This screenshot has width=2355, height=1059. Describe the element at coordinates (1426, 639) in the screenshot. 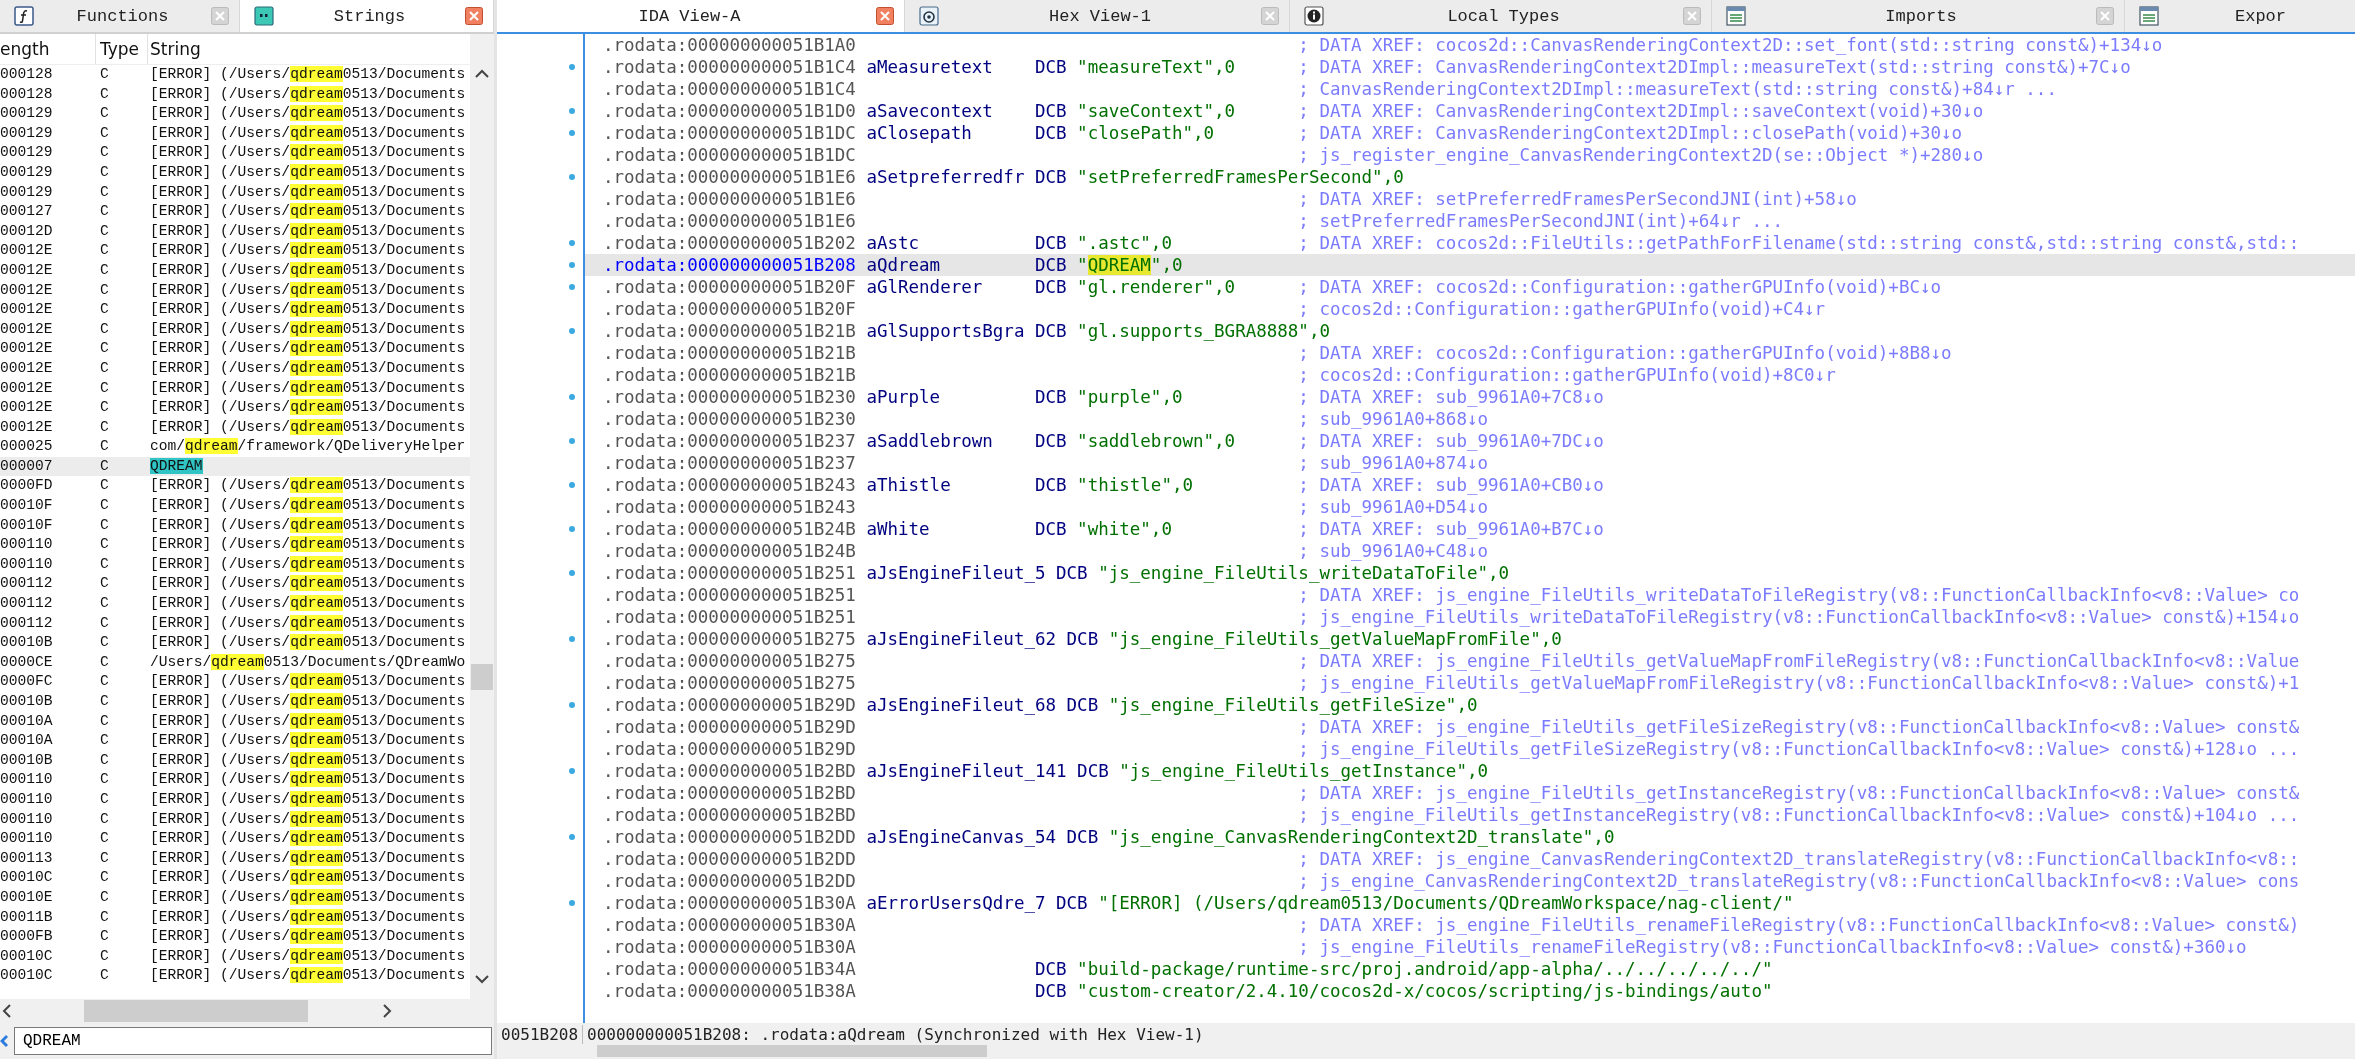

I see `listing-line: .rodata:000000000051B275 aJsEngineFileut_62 DCB "js_engine_FileUtils_getValueMapFromFile",0` at that location.